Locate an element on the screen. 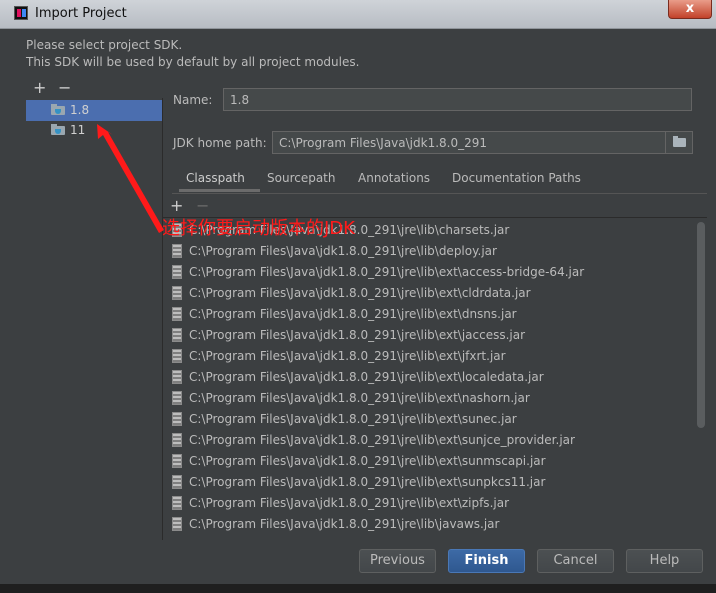  remove-sdk-button: − is located at coordinates (64, 88).